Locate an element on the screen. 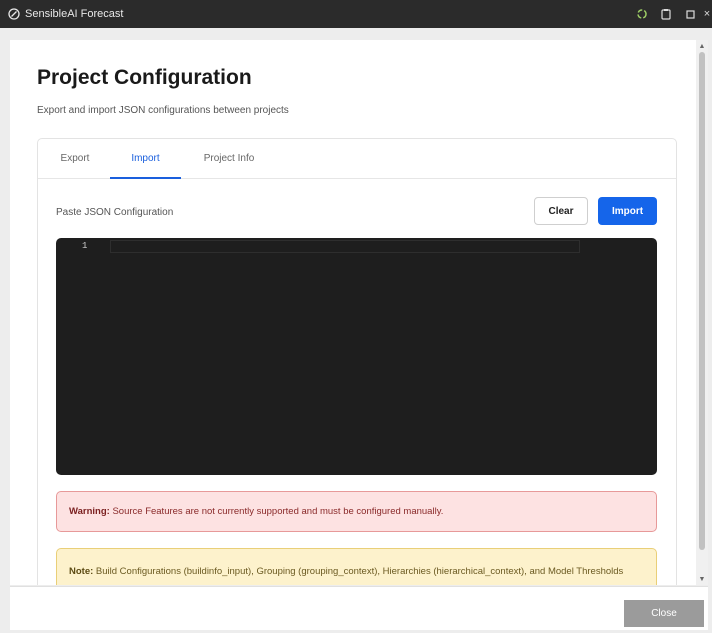 This screenshot has height=633, width=712. current-line-highlight is located at coordinates (345, 246).